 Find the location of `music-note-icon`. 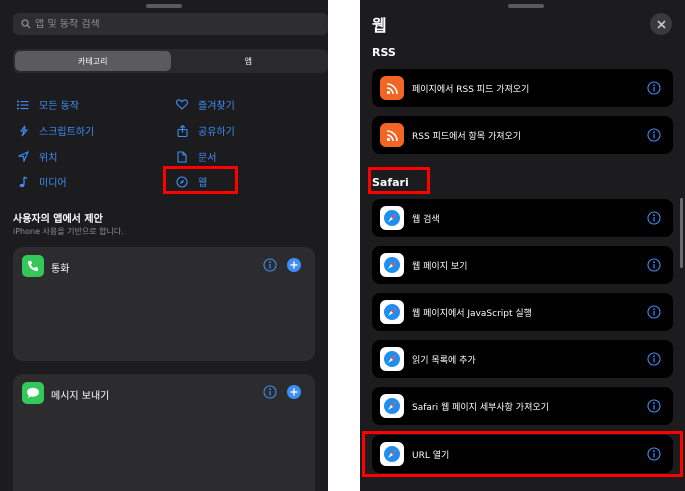

music-note-icon is located at coordinates (23, 181).